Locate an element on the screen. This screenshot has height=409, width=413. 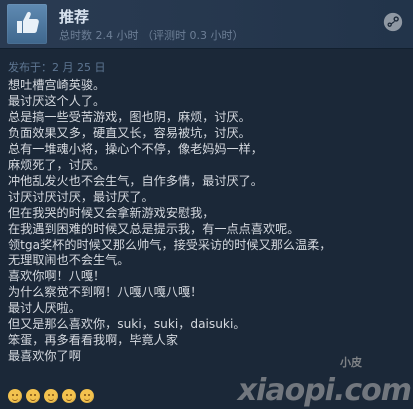
watermark: 小皮 xiaopi.com is located at coordinates (325, 381).